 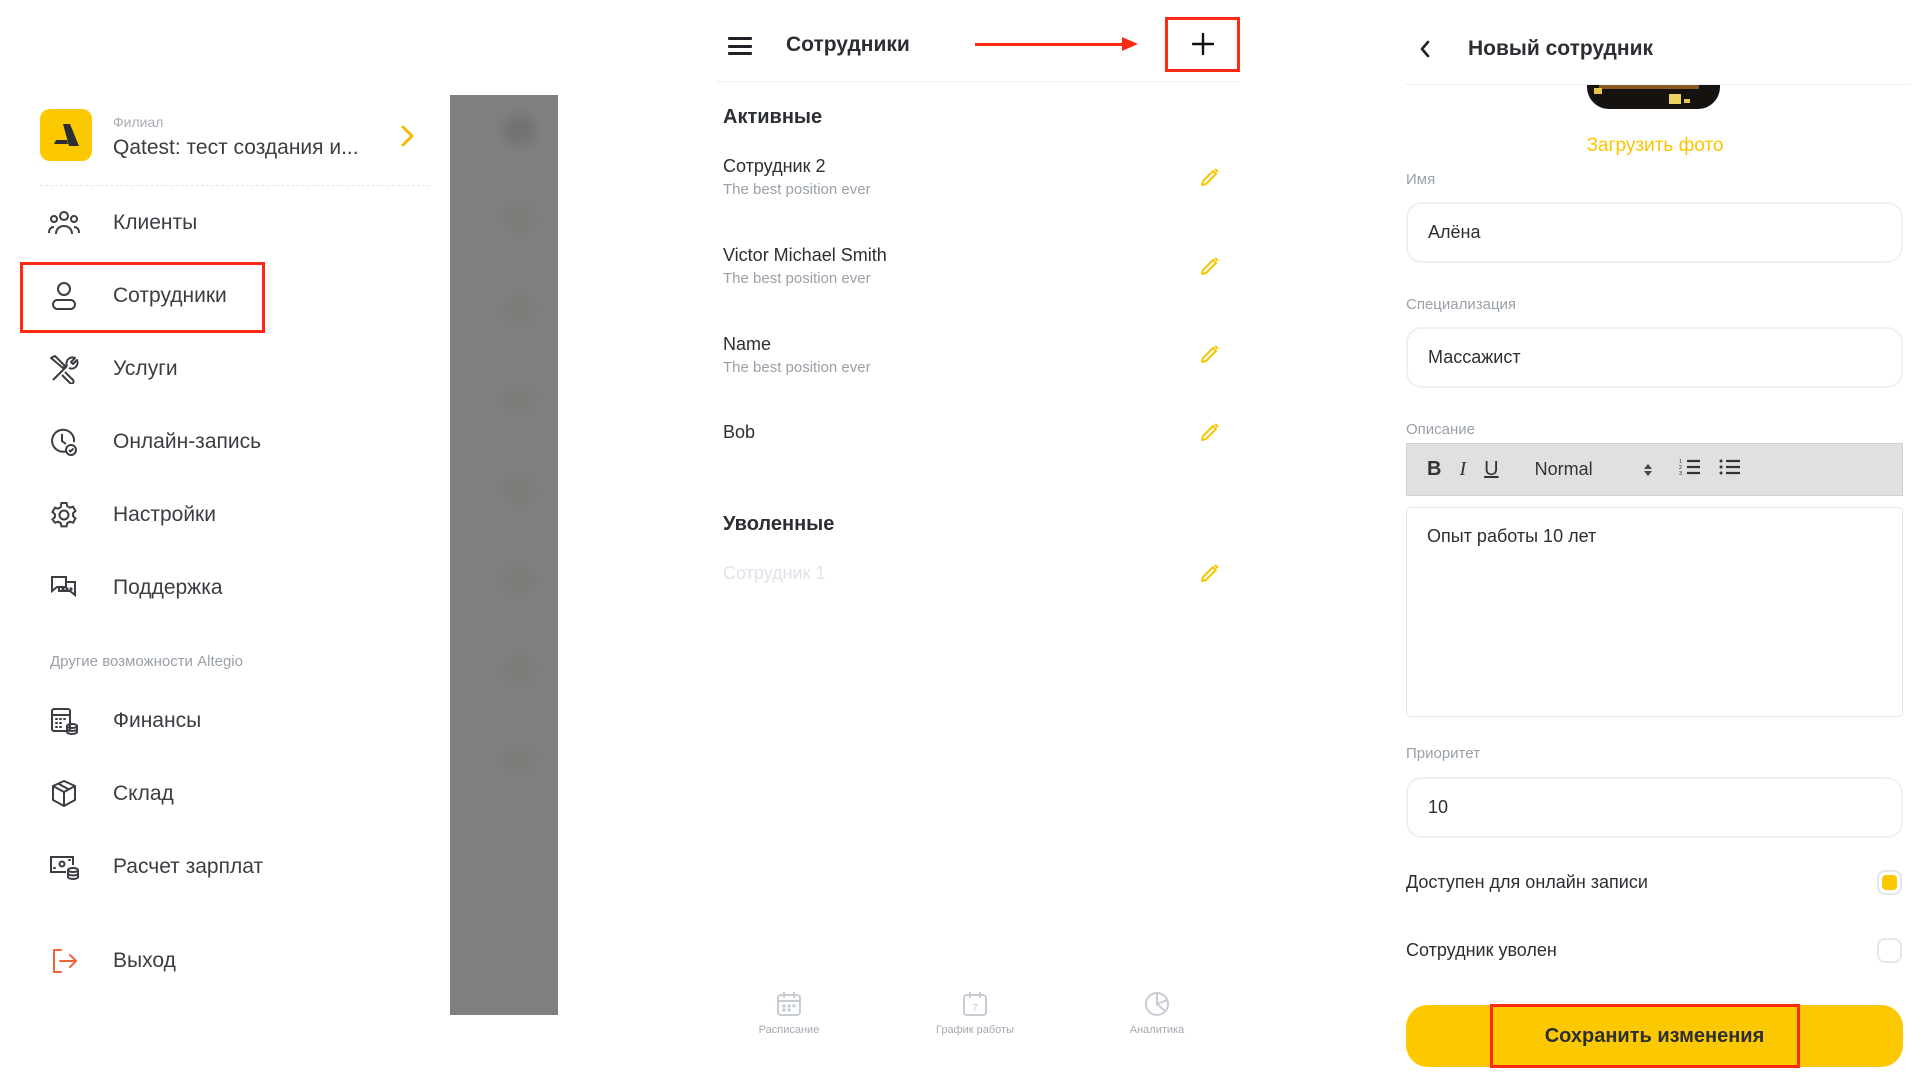 What do you see at coordinates (805, 255) in the screenshot?
I see `staff-name: Victor Michael Smith` at bounding box center [805, 255].